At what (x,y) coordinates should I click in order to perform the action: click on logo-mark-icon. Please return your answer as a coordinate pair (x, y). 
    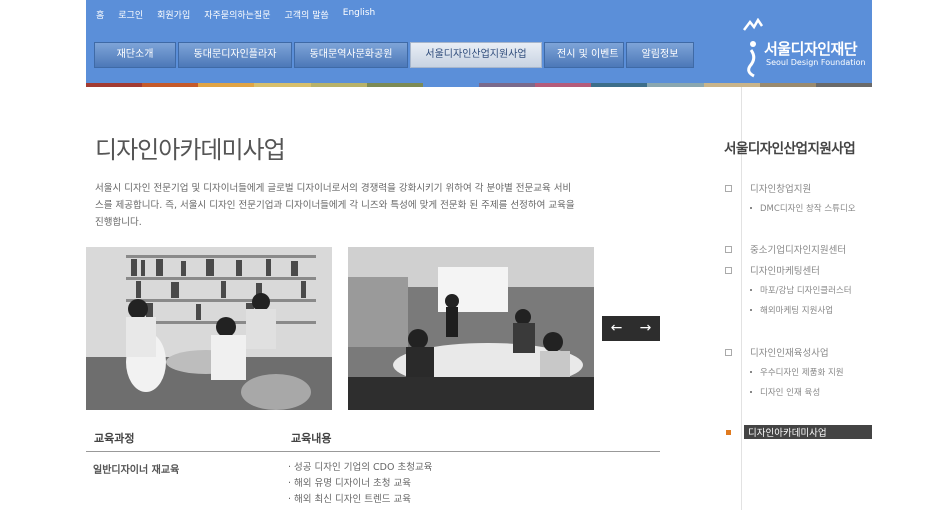
    Looking at the image, I should click on (753, 48).